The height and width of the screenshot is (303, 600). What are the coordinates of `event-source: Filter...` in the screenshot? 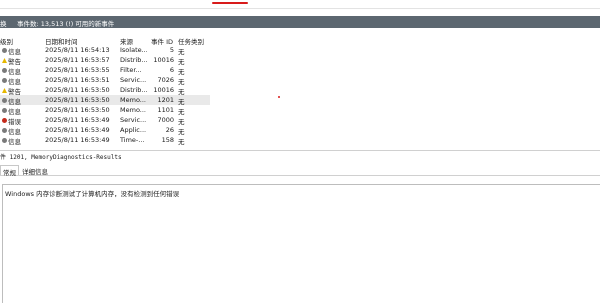 It's located at (131, 70).